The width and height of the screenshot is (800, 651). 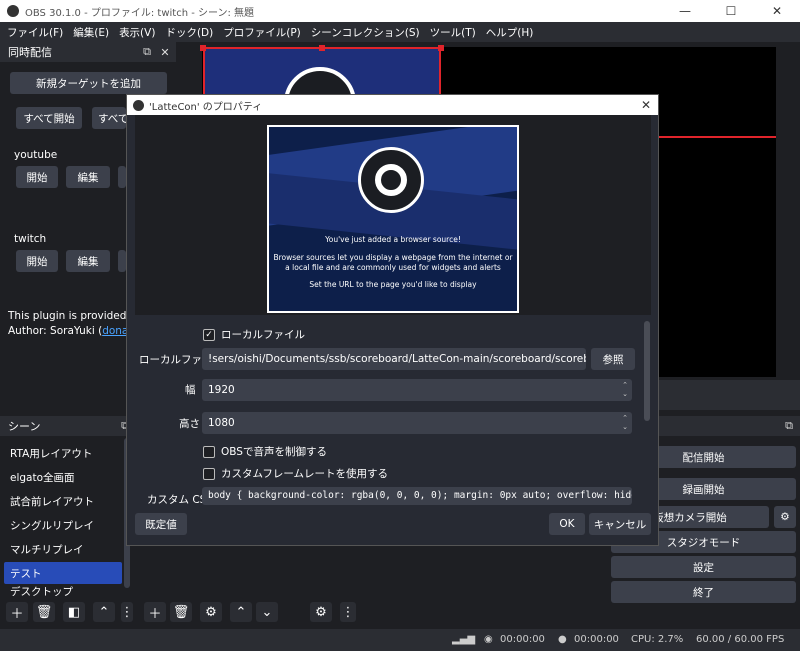 I want to click on advanced-audio-icon: ⚙, so click(x=321, y=612).